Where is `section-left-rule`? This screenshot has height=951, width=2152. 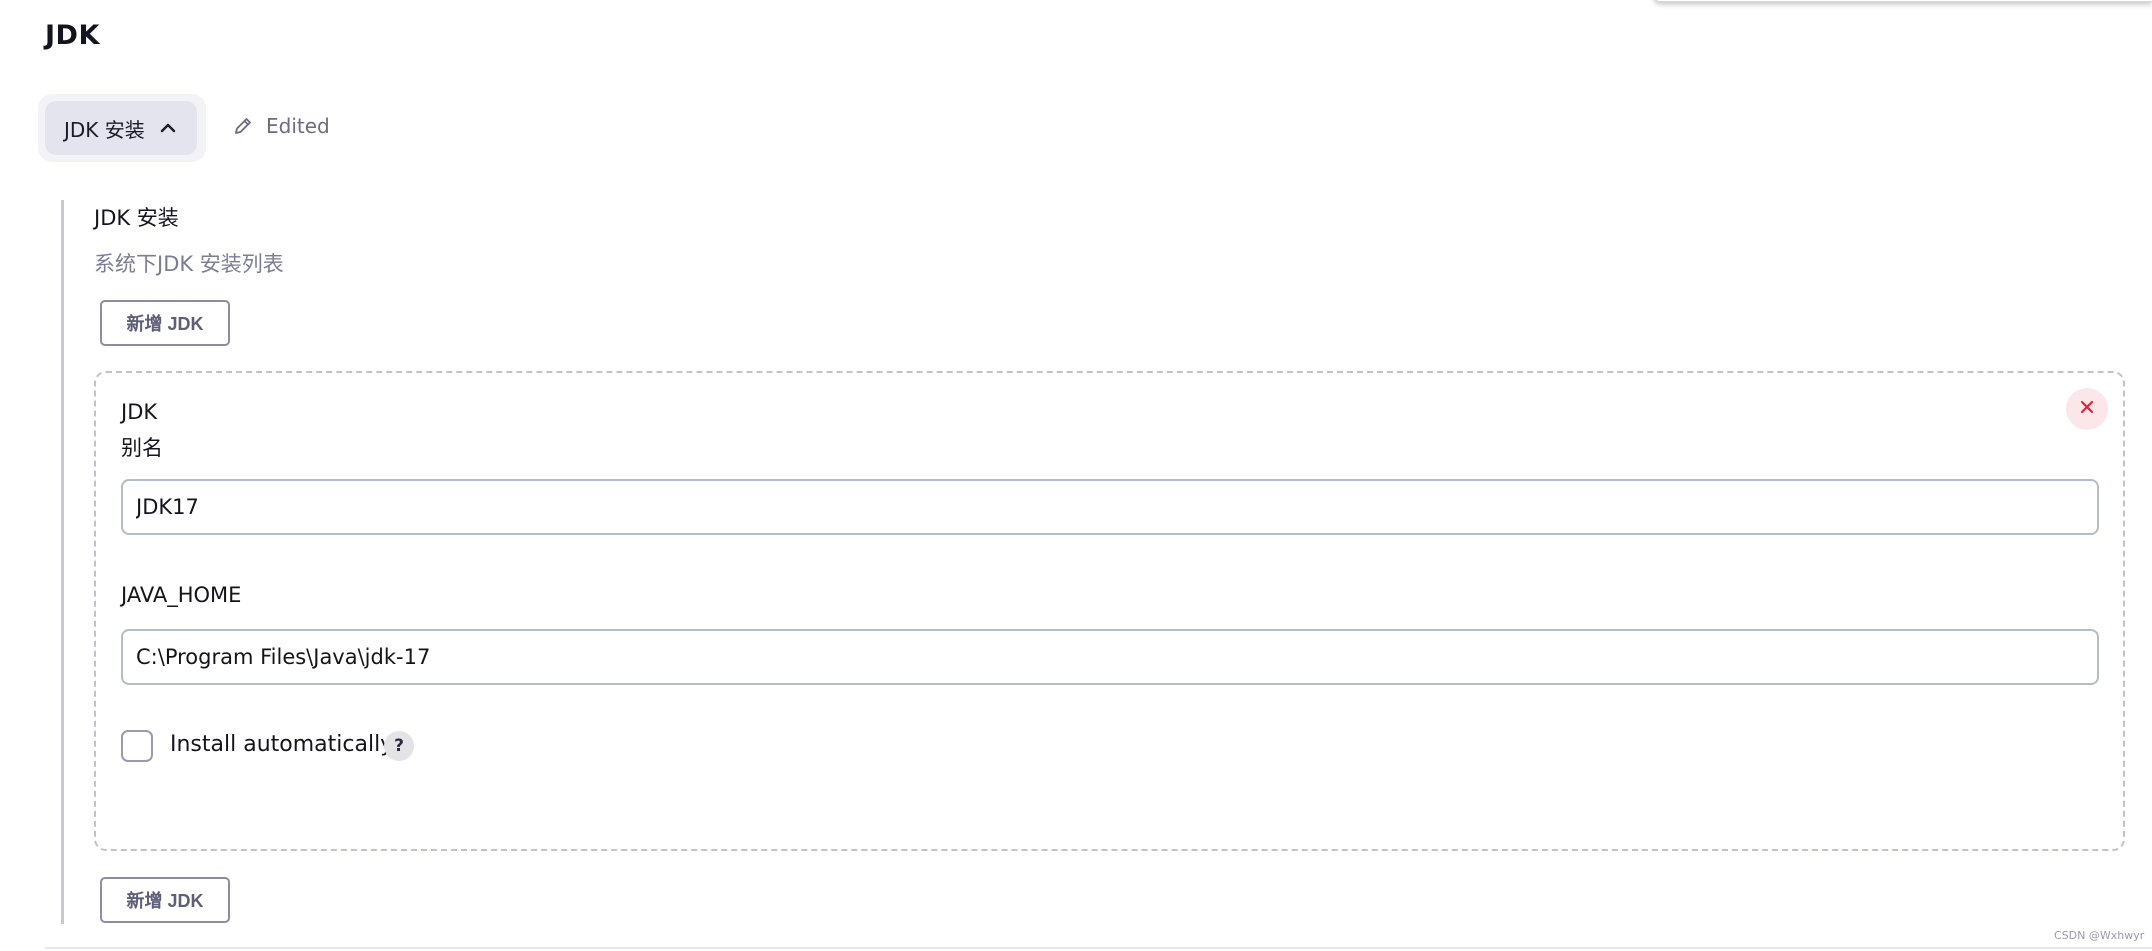 section-left-rule is located at coordinates (62, 562).